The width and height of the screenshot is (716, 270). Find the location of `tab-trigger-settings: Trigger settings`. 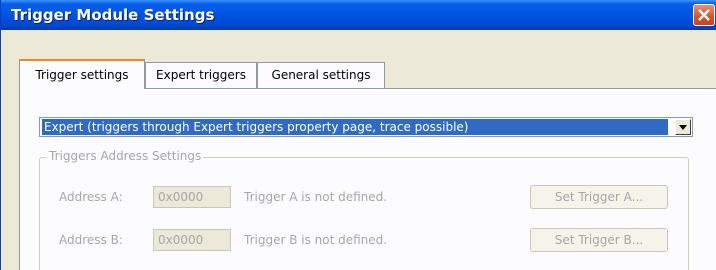

tab-trigger-settings: Trigger settings is located at coordinates (82, 74).